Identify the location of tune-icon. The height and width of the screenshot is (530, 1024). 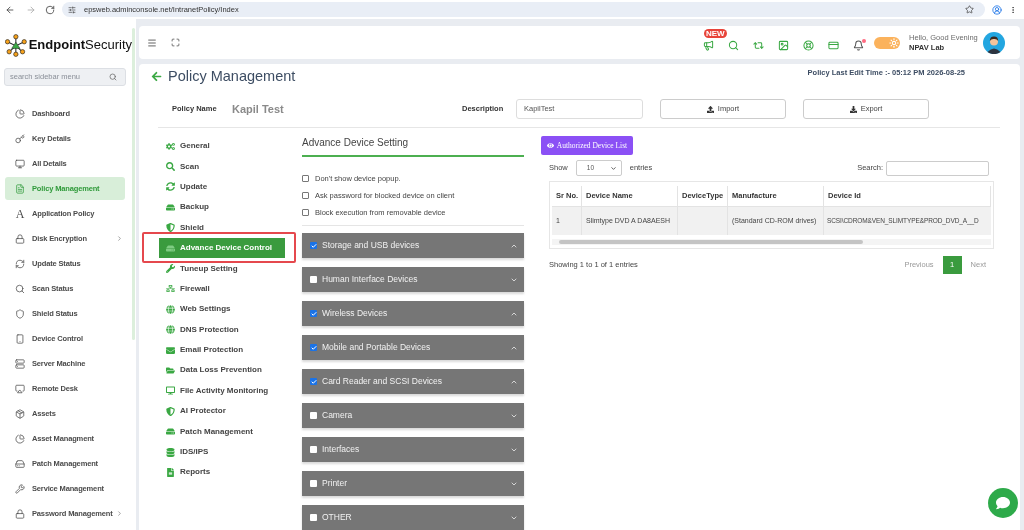
(72, 9).